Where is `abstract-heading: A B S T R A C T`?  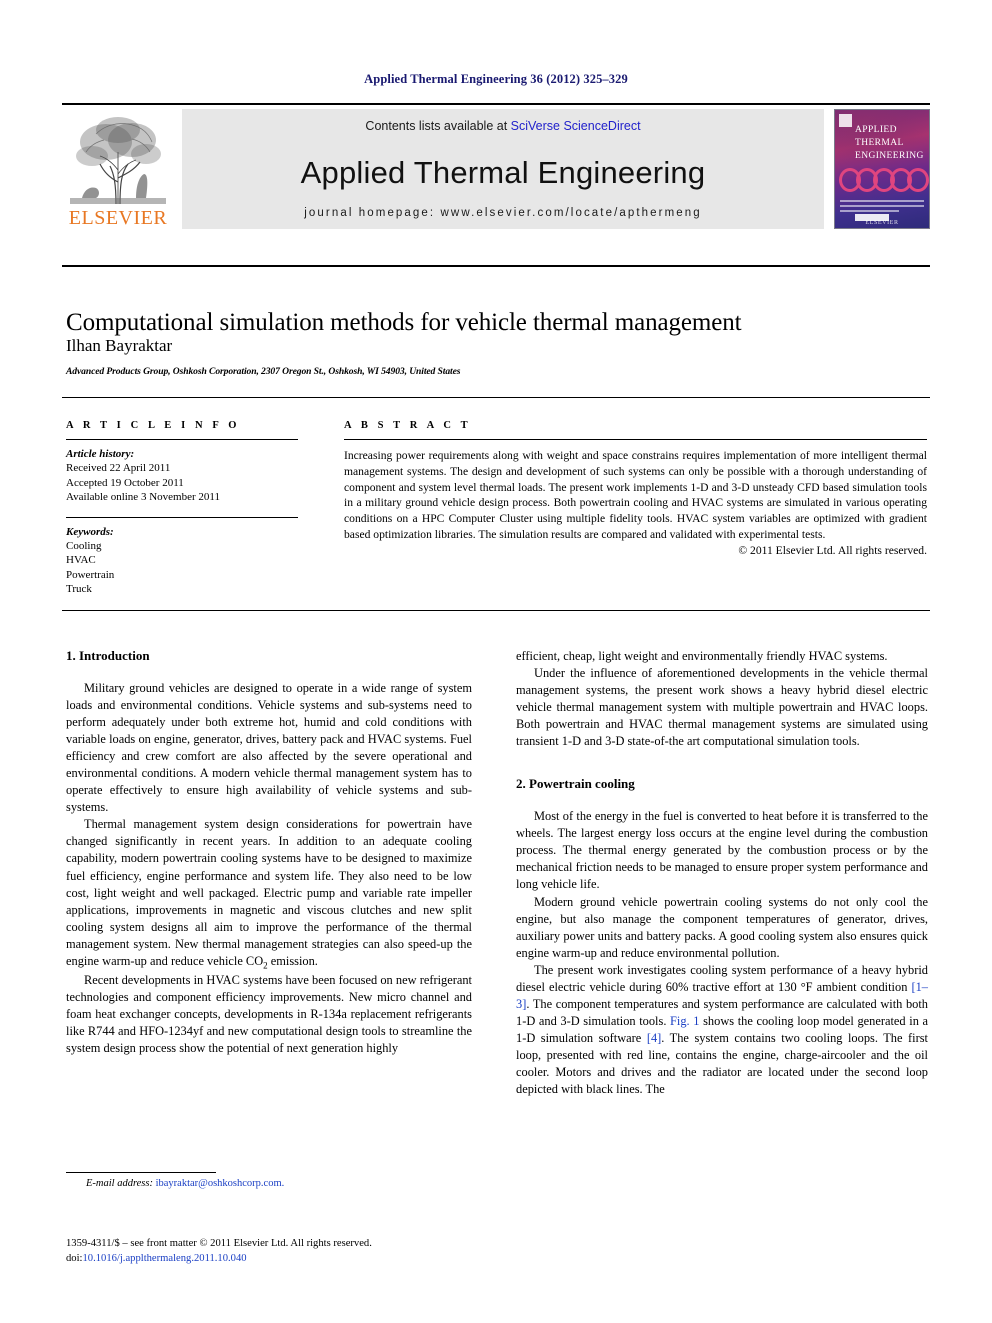
abstract-heading: A B S T R A C T is located at coordinates (408, 425).